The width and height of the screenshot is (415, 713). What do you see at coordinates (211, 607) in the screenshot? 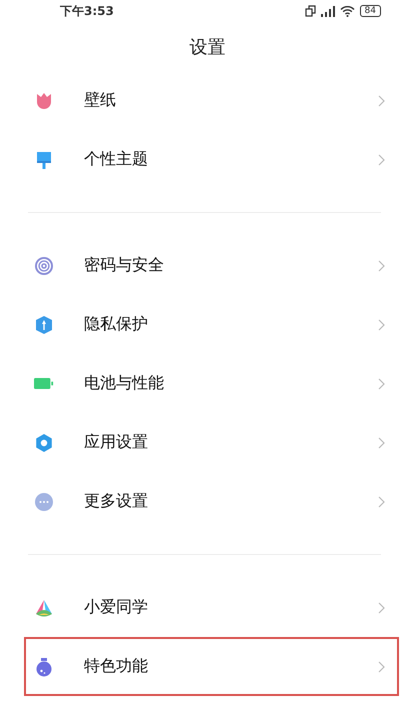
I see `settings-item: 小爱同学` at bounding box center [211, 607].